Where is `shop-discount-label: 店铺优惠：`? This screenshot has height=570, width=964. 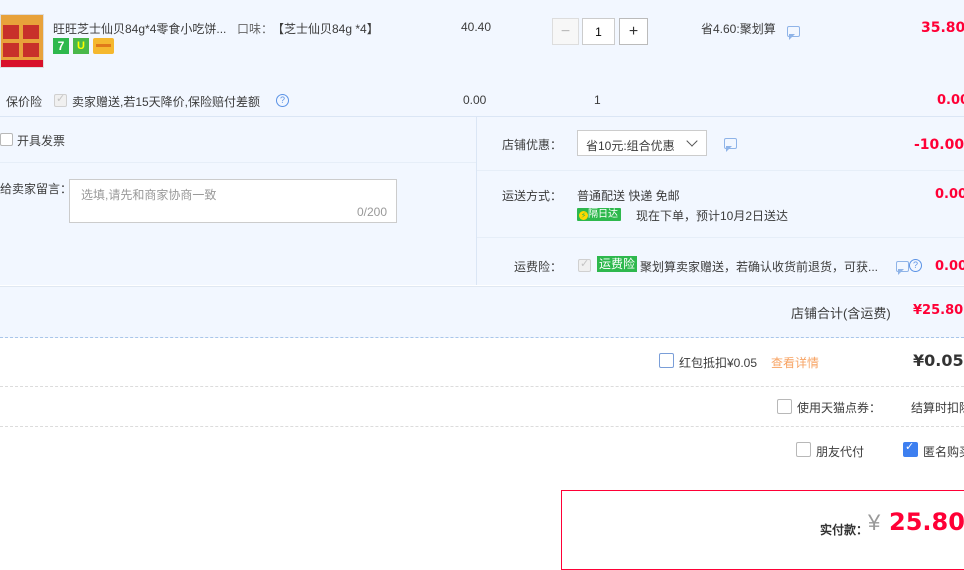 shop-discount-label: 店铺优惠： is located at coordinates (532, 145).